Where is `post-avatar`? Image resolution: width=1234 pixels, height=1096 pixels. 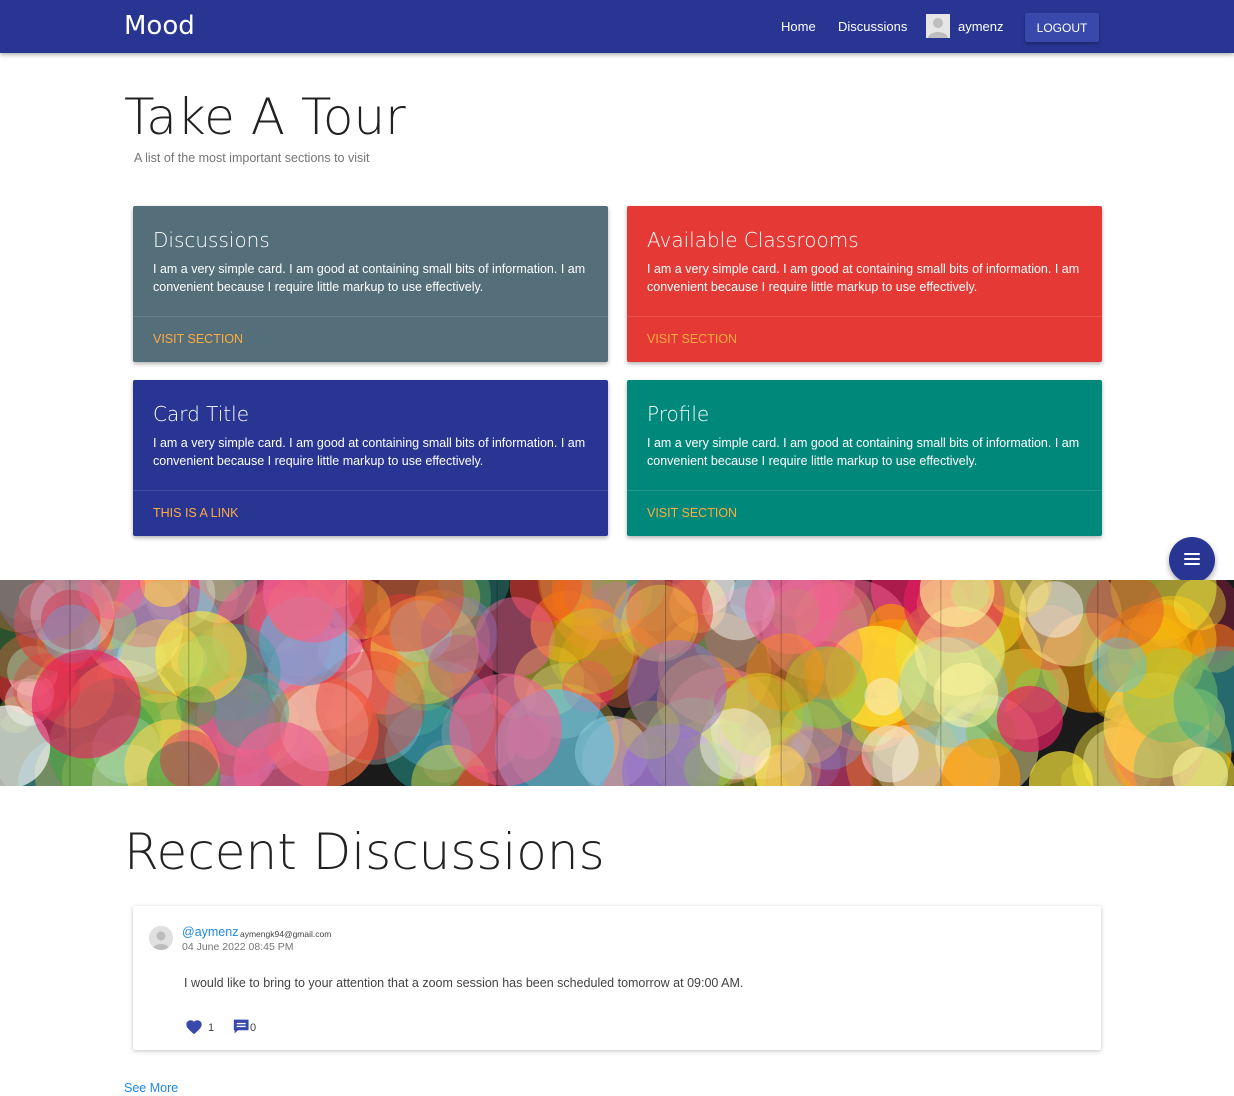
post-avatar is located at coordinates (161, 938).